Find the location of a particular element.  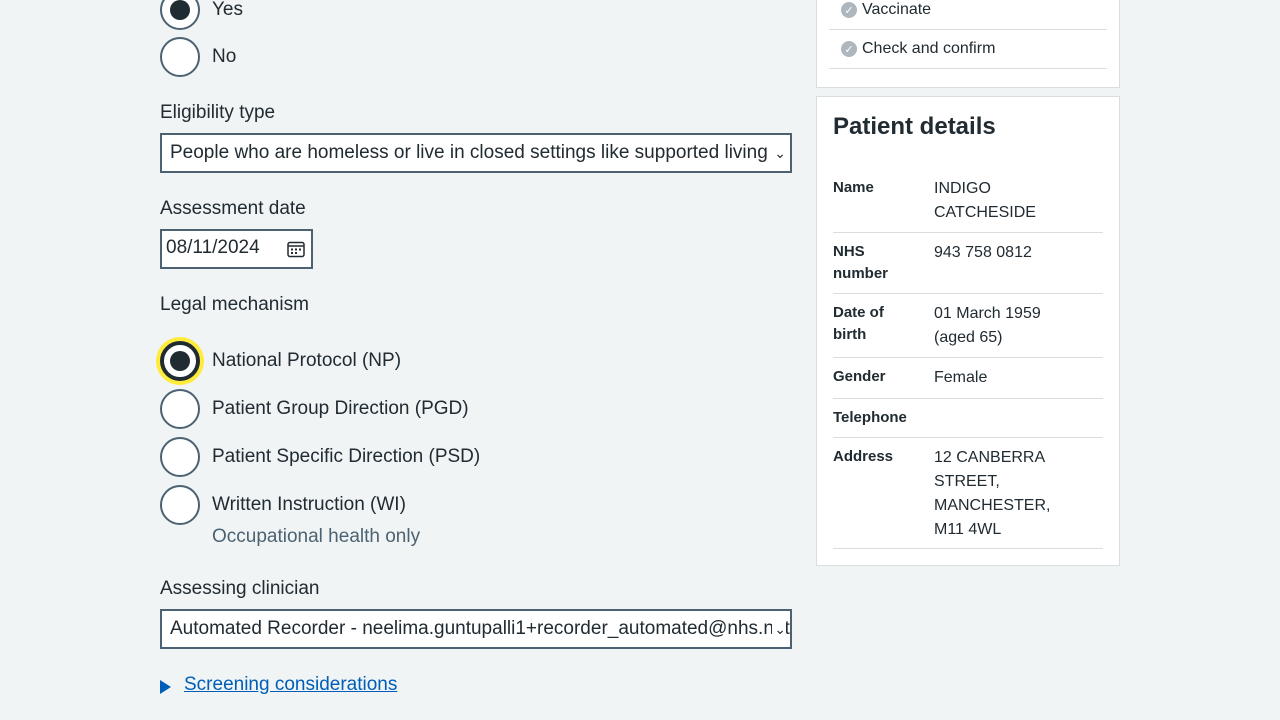

patient-row-key: NHS number is located at coordinates (861, 262).